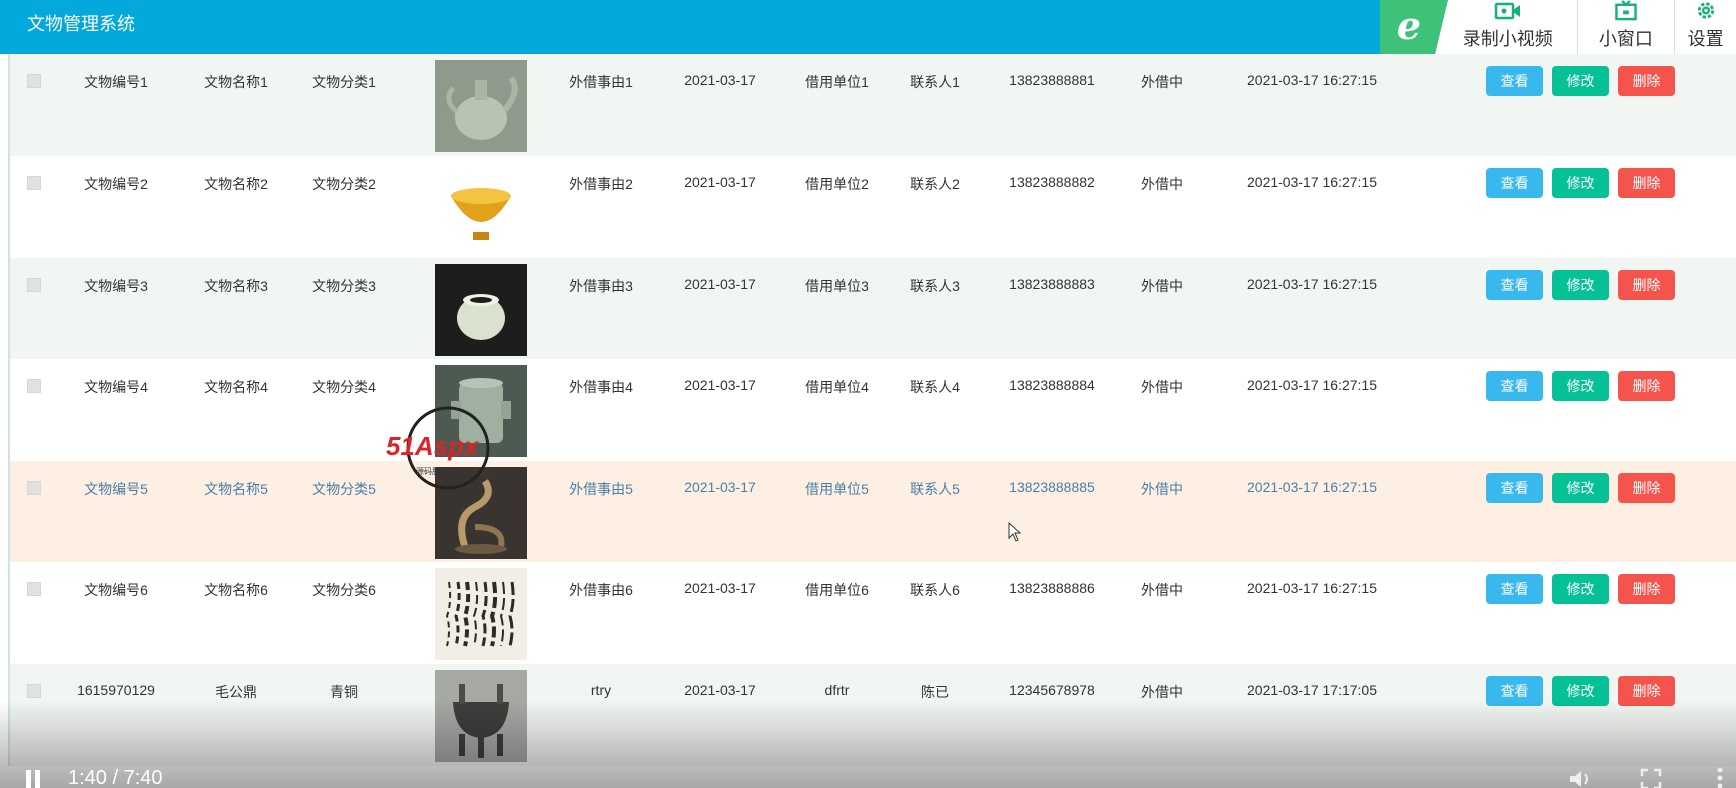 The width and height of the screenshot is (1736, 788). What do you see at coordinates (344, 387) in the screenshot?
I see `cell-category: 文物分类4` at bounding box center [344, 387].